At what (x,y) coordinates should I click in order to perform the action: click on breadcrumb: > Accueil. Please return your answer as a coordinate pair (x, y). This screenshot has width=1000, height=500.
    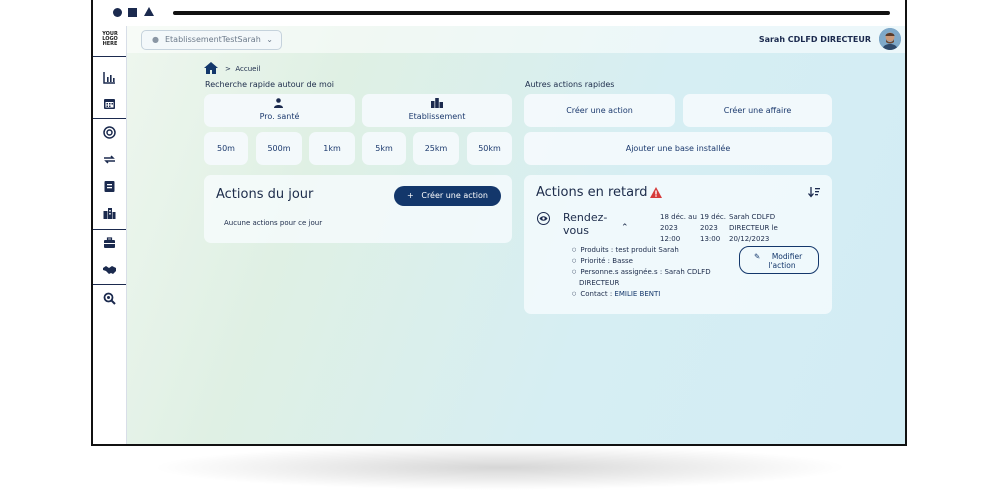
    Looking at the image, I should click on (243, 69).